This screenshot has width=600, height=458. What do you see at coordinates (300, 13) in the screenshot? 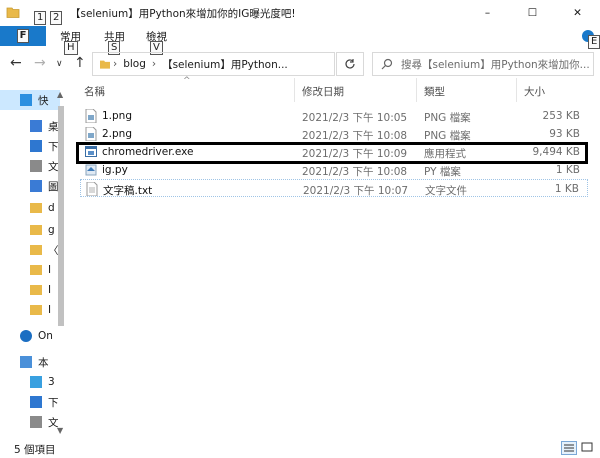
I see `title-bar: 1 2 【selenium】用Python來增加你的IG曝光度吧! – ☐ ✕` at bounding box center [300, 13].